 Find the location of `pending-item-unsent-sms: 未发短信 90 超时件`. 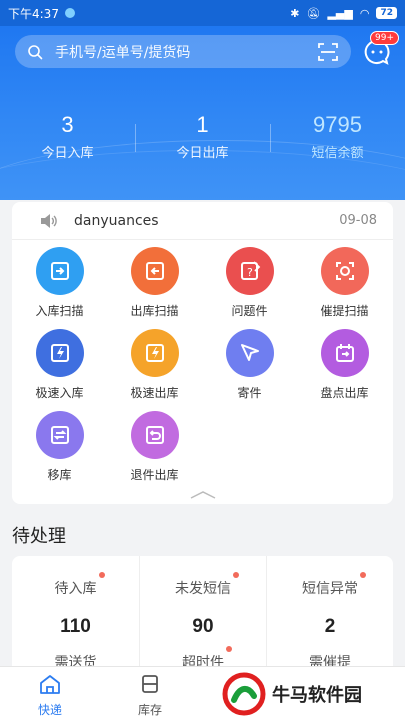

pending-item-unsent-sms: 未发短信 90 超时件 is located at coordinates (202, 616).